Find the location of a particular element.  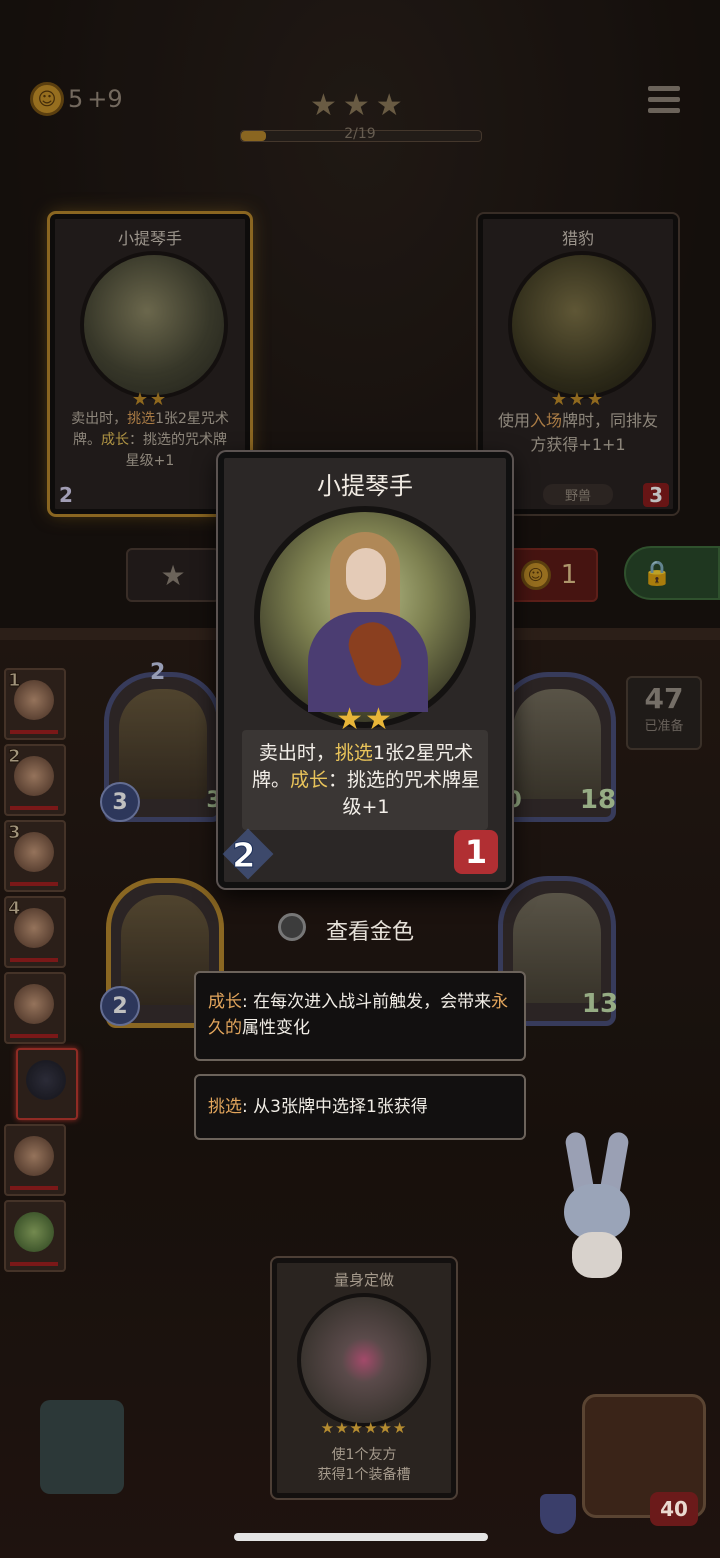

keyword-growth: 成长 is located at coordinates (308, 780).